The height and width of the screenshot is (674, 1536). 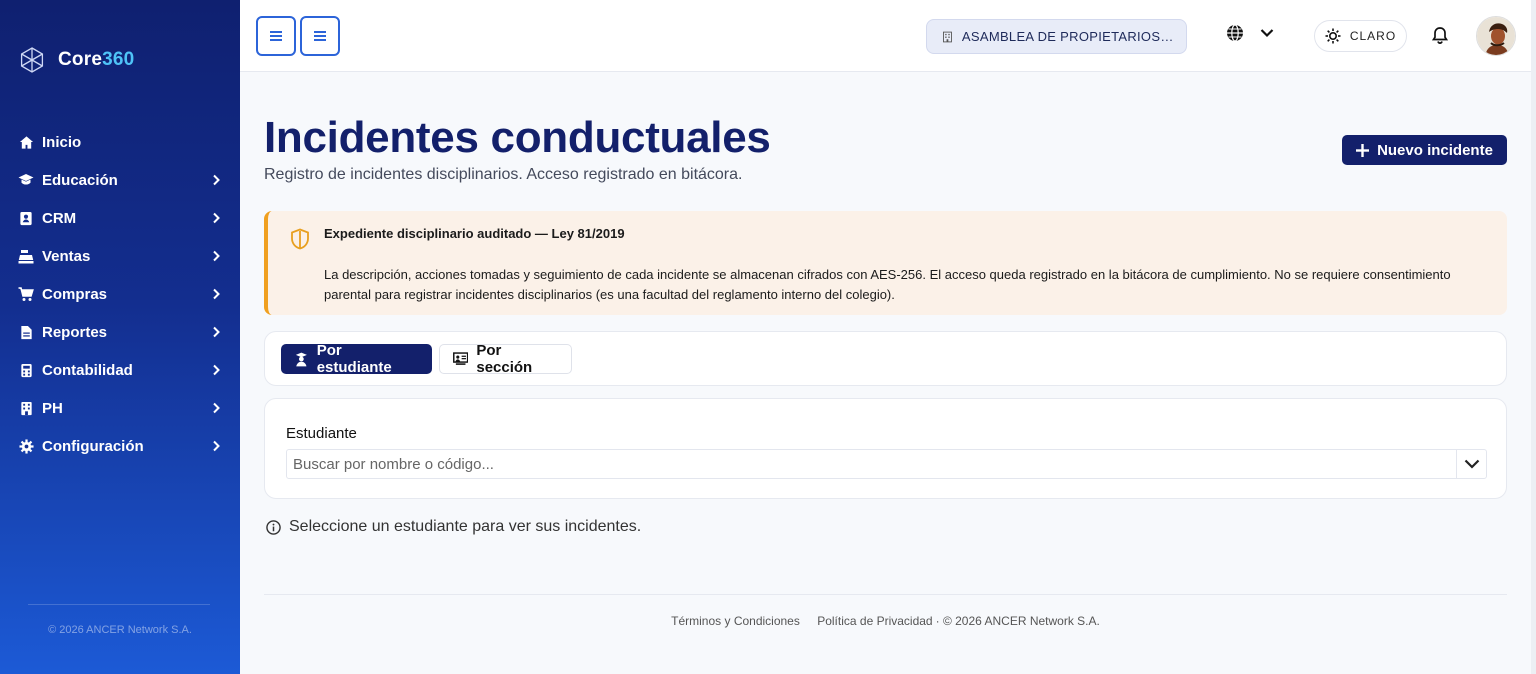 I want to click on scrollbar-track, so click(x=1533, y=337).